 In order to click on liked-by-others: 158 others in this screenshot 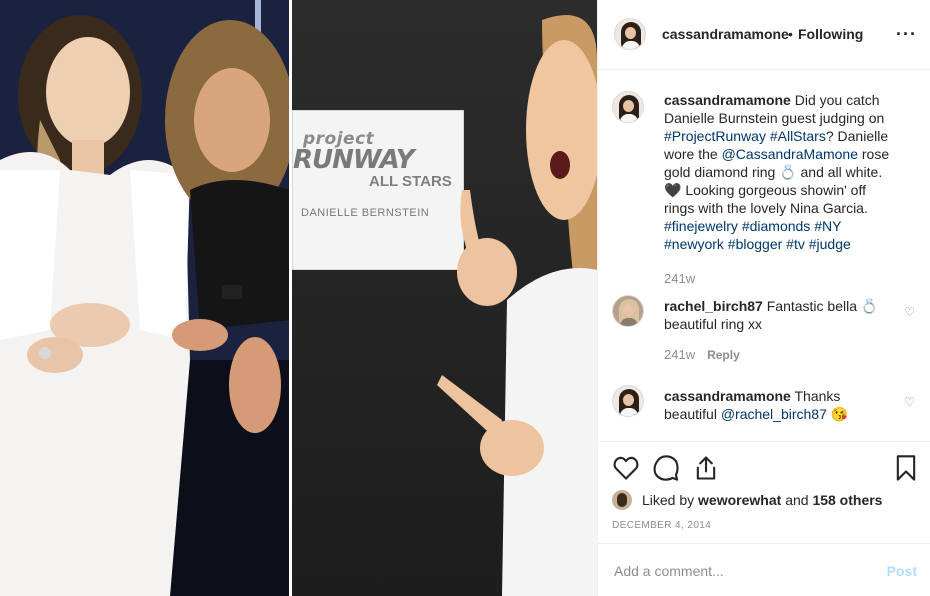, I will do `click(847, 500)`.